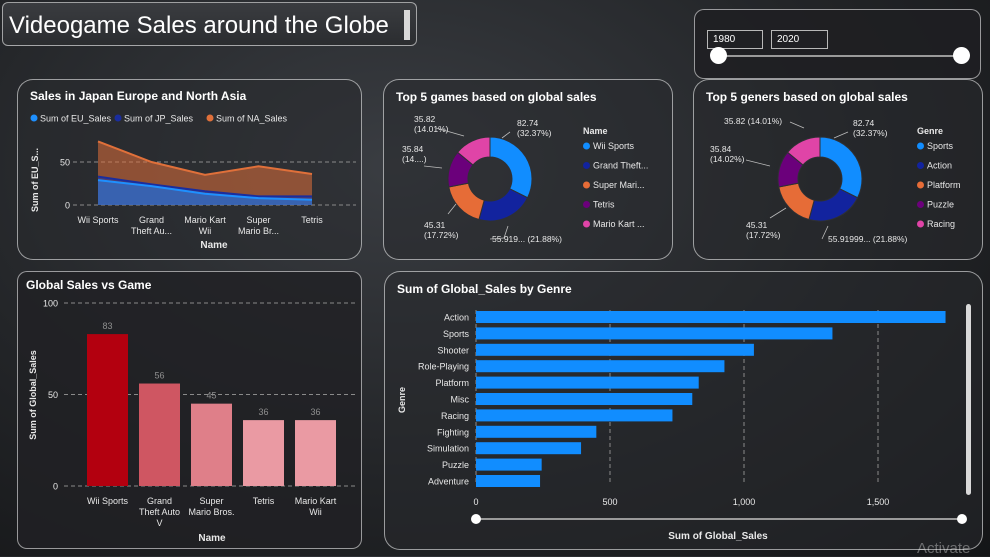 The image size is (990, 557). I want to click on bar-adventure, so click(508, 481).